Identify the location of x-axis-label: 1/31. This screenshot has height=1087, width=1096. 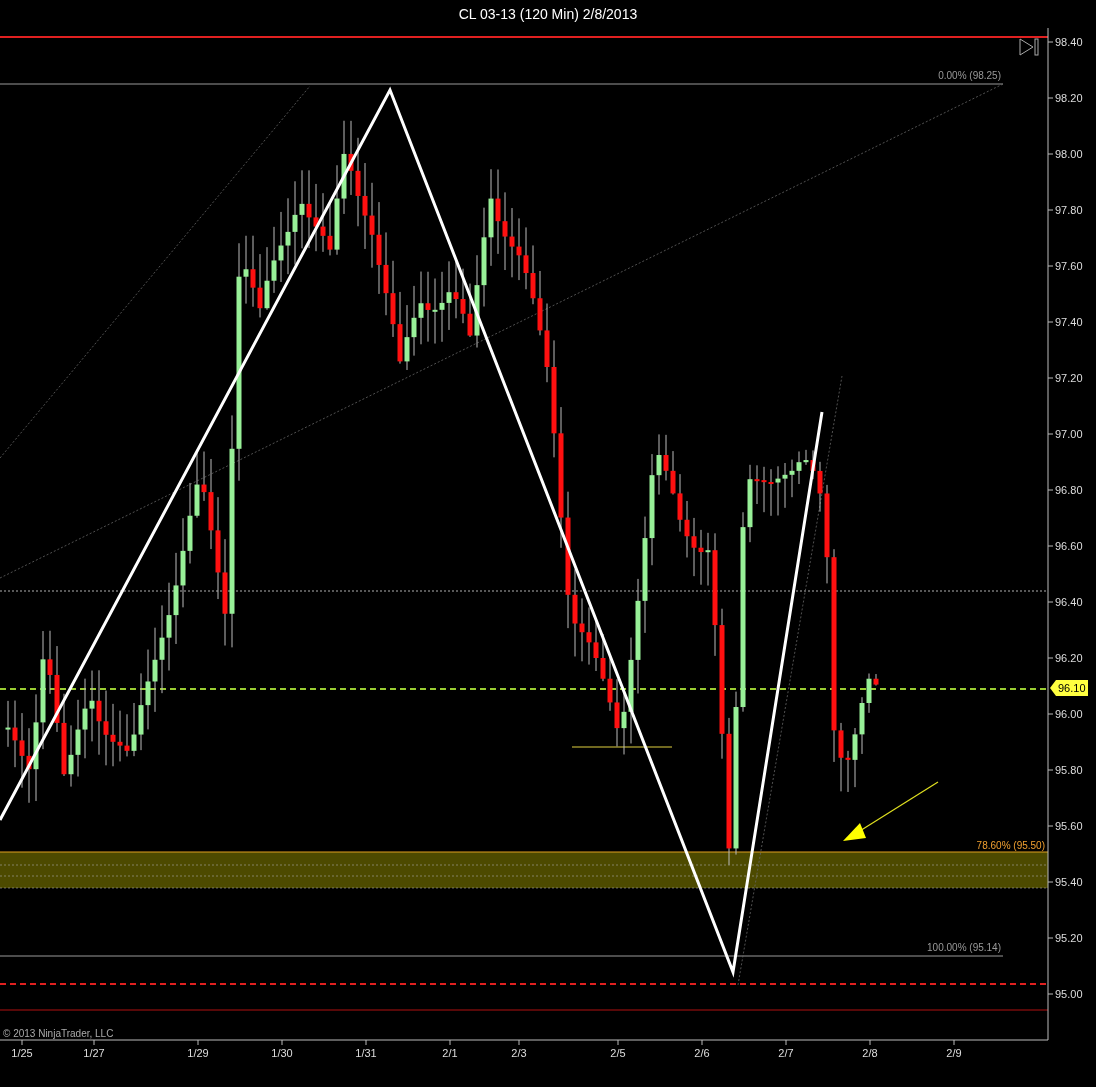
(366, 1053).